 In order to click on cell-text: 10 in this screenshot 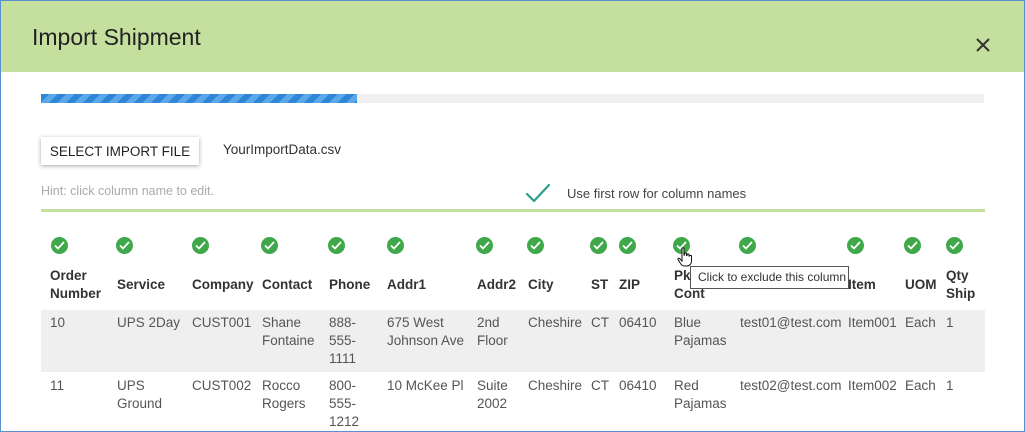, I will do `click(58, 322)`.